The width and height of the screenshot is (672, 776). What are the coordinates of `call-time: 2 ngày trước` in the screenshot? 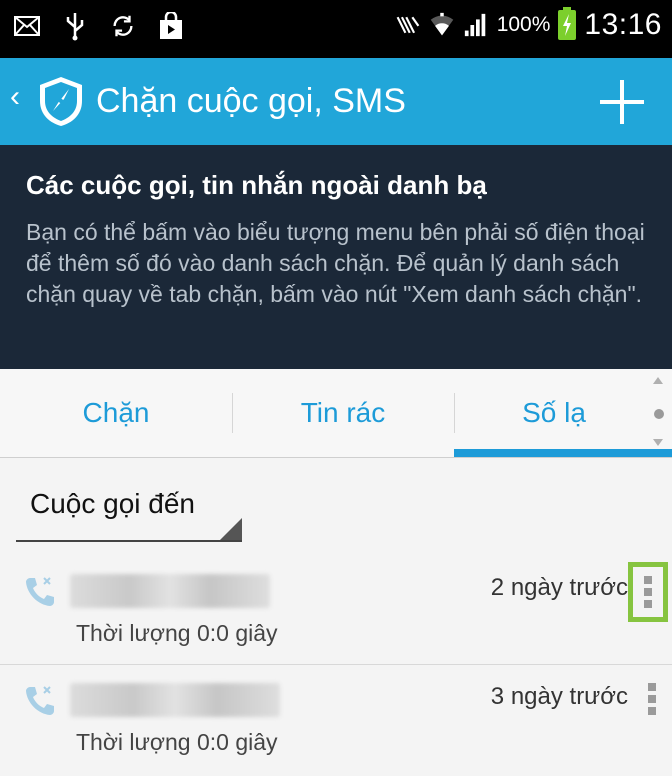 It's located at (559, 587).